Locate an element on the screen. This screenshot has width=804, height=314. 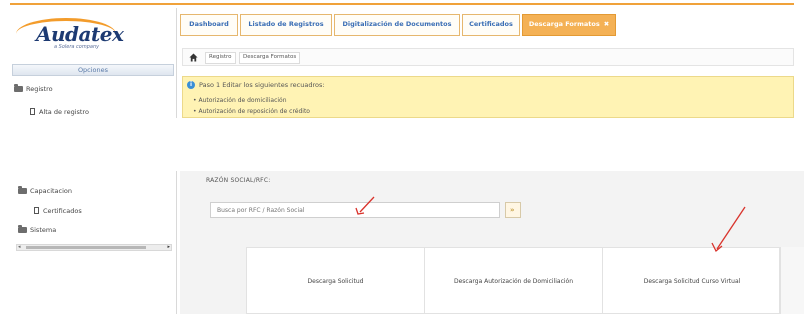
annotation-arrow-curso-virtual-icon is located at coordinates (728, 229).